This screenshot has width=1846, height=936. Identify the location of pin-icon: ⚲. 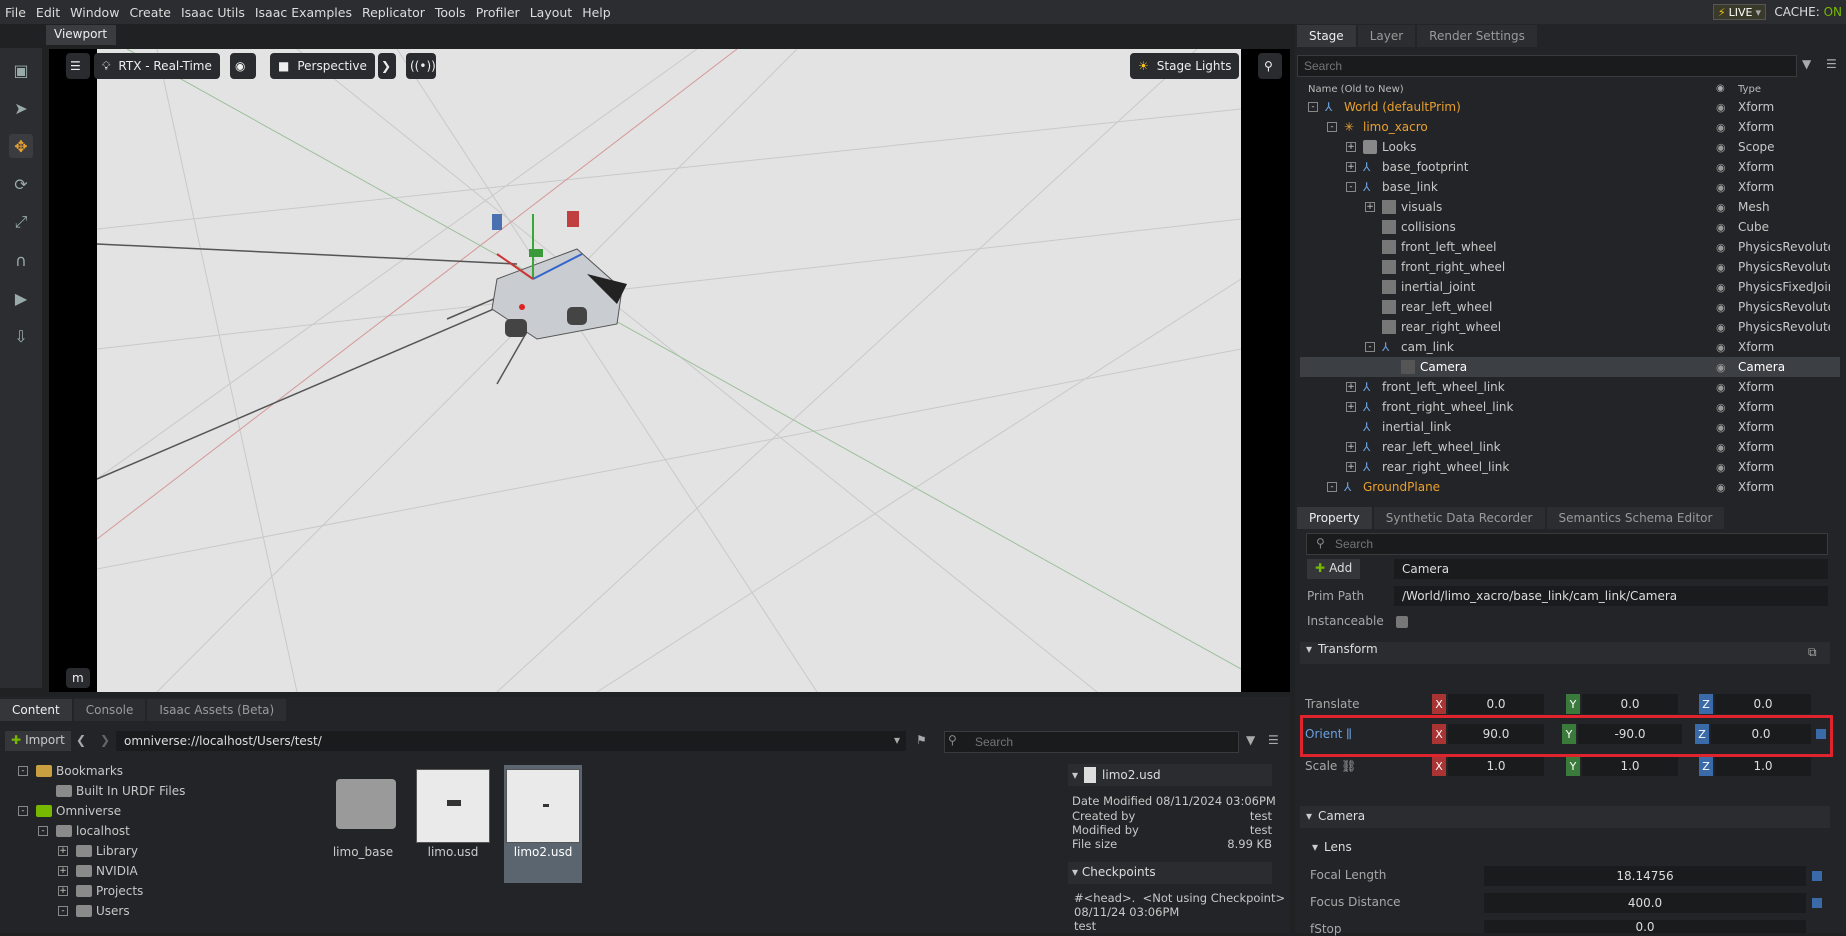
(1270, 66).